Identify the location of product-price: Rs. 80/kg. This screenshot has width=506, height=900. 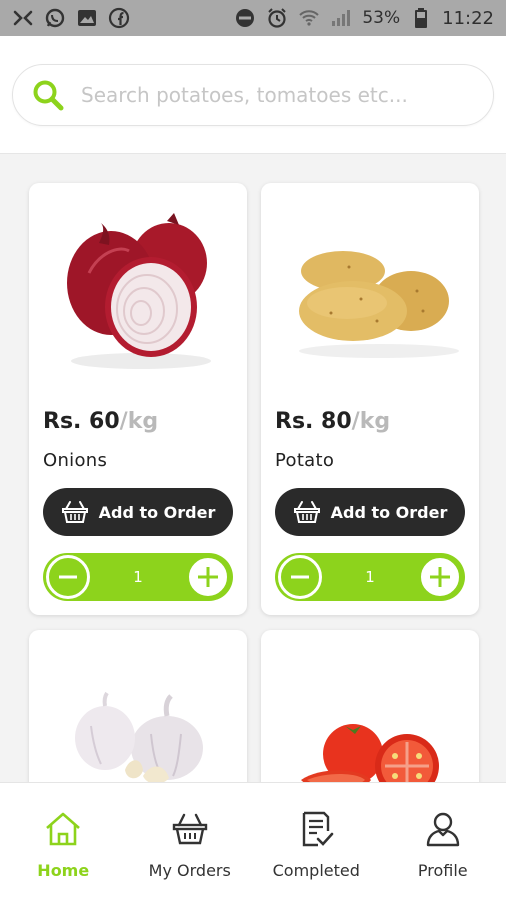
(332, 421).